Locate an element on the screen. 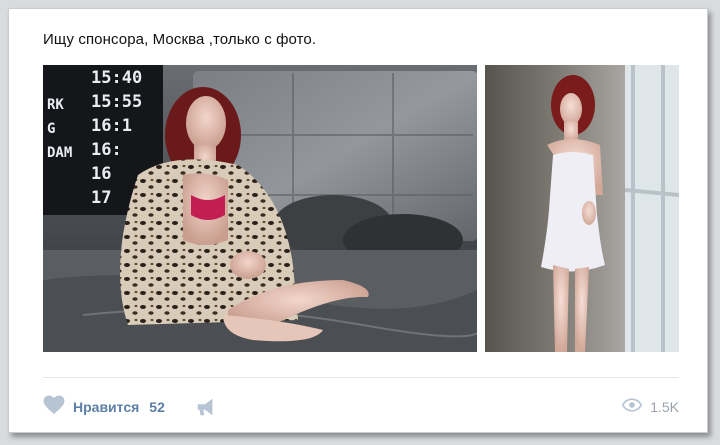  post-actions: Нравится 52 1.5K is located at coordinates (361, 407).